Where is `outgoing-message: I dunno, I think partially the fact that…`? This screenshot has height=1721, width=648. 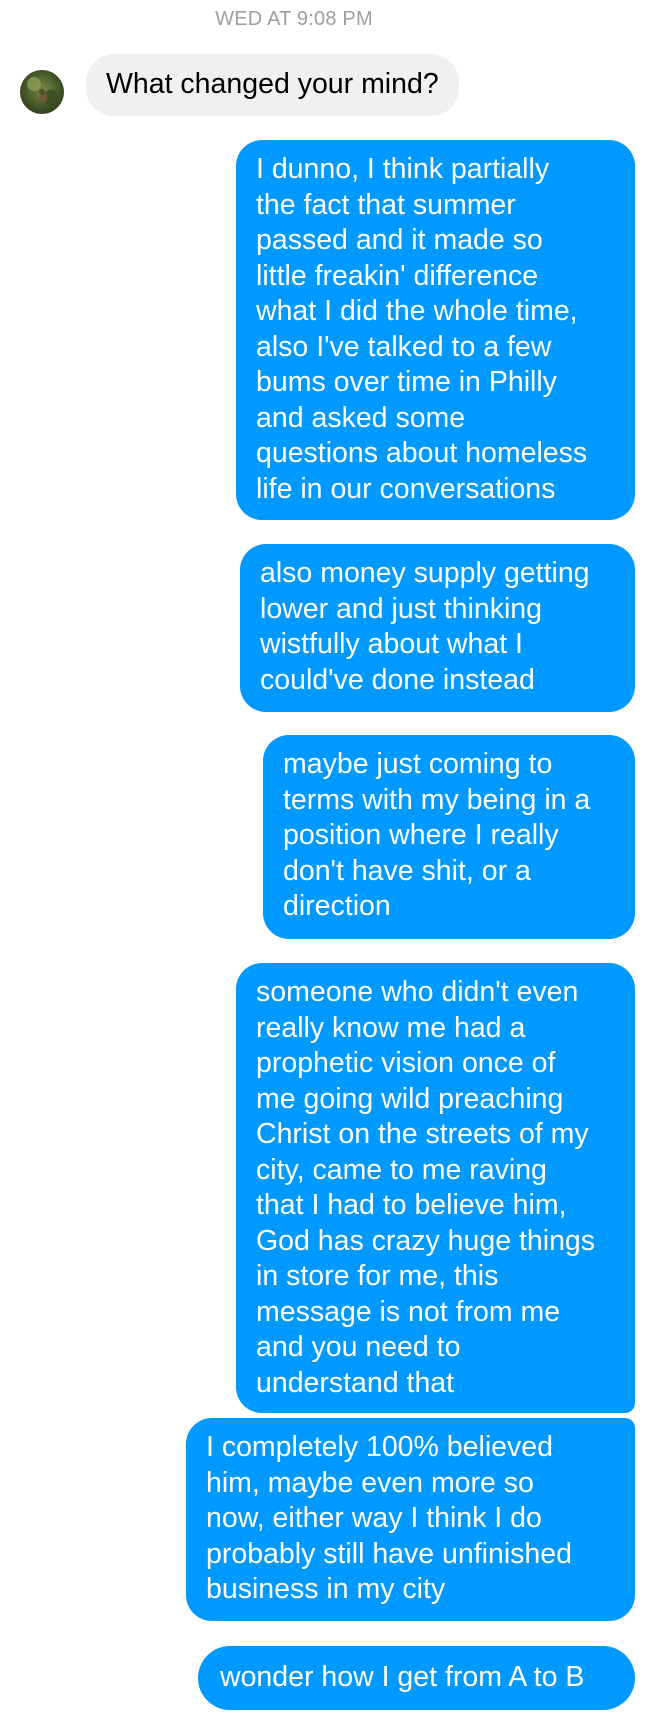
outgoing-message: I dunno, I think partially the fact that… is located at coordinates (435, 330).